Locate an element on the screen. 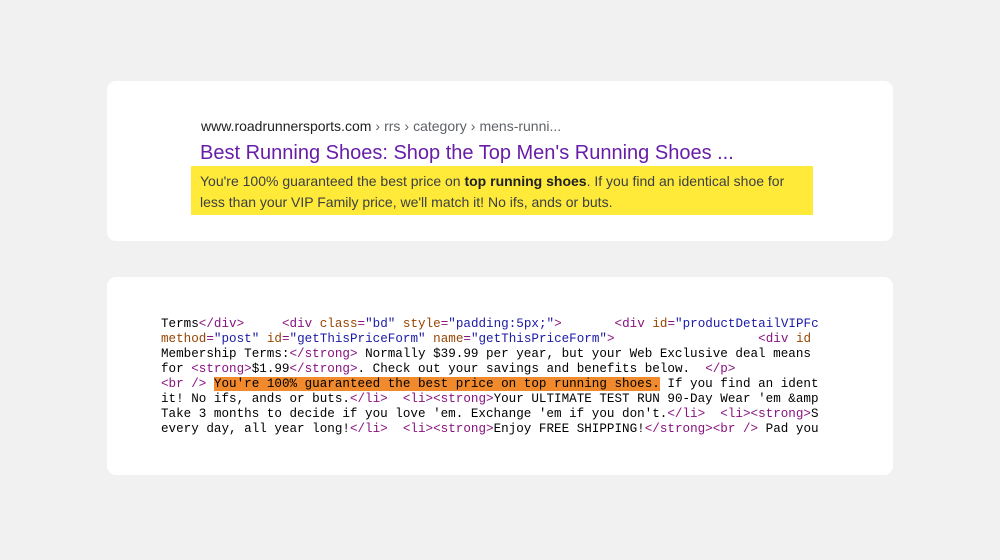 The width and height of the screenshot is (1000, 560). code-value: "padding:5px;" is located at coordinates (501, 324).